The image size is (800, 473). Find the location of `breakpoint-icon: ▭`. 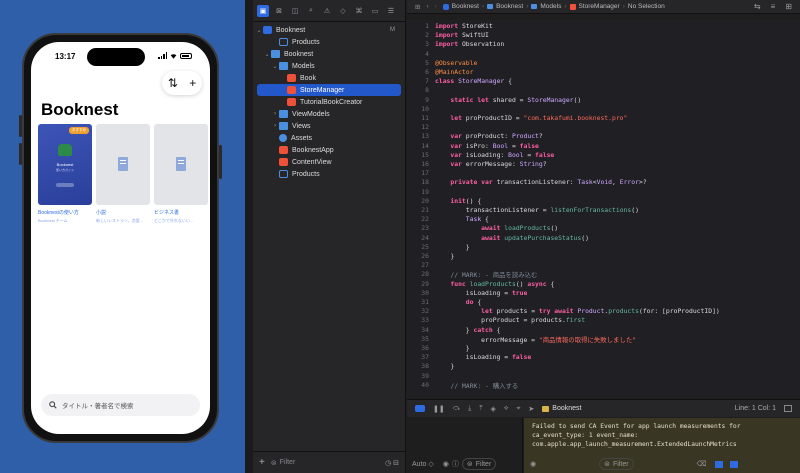

breakpoint-icon: ▭ is located at coordinates (375, 11).